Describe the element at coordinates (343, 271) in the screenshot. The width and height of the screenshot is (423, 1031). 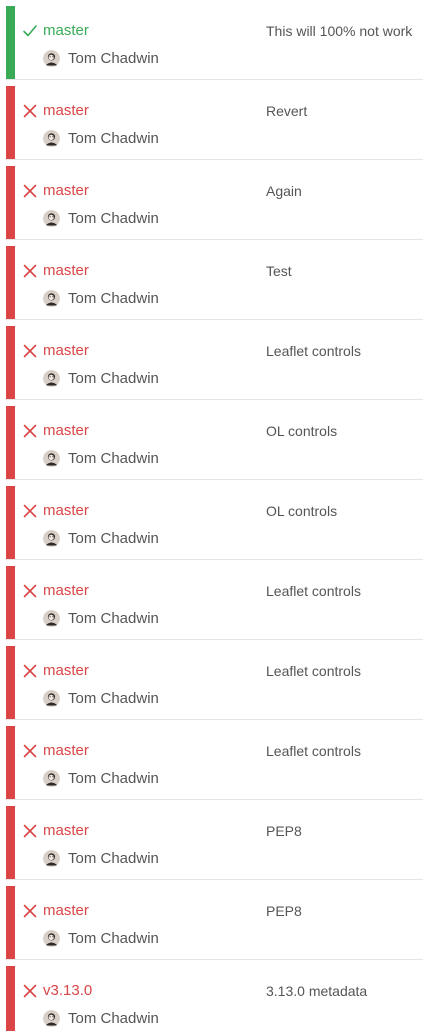
I see `commit-message: Test` at that location.